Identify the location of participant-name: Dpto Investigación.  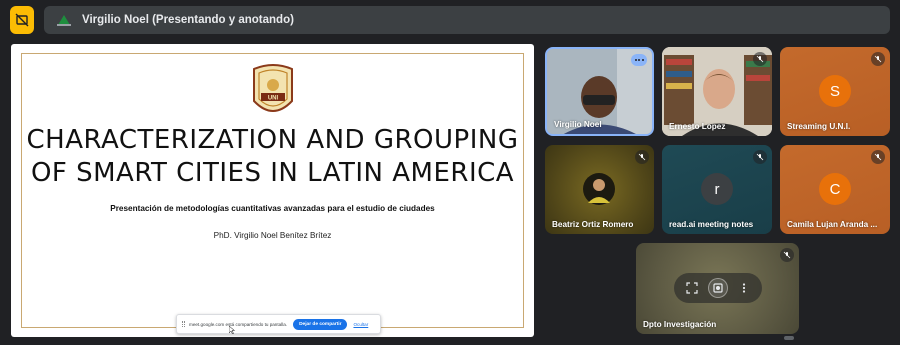
(680, 324).